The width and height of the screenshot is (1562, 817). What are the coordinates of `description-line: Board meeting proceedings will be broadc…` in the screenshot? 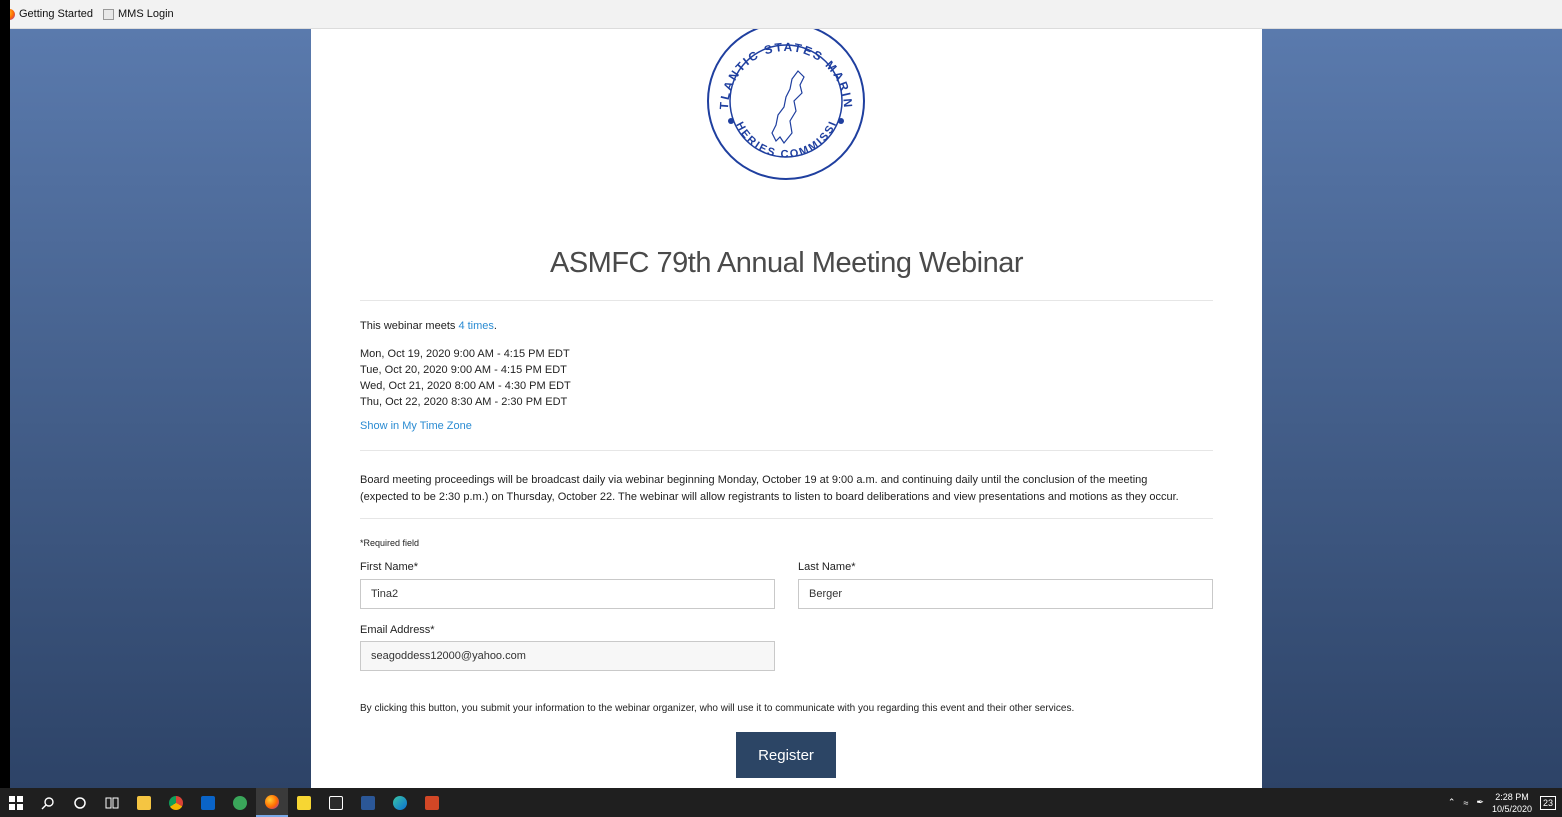 It's located at (754, 480).